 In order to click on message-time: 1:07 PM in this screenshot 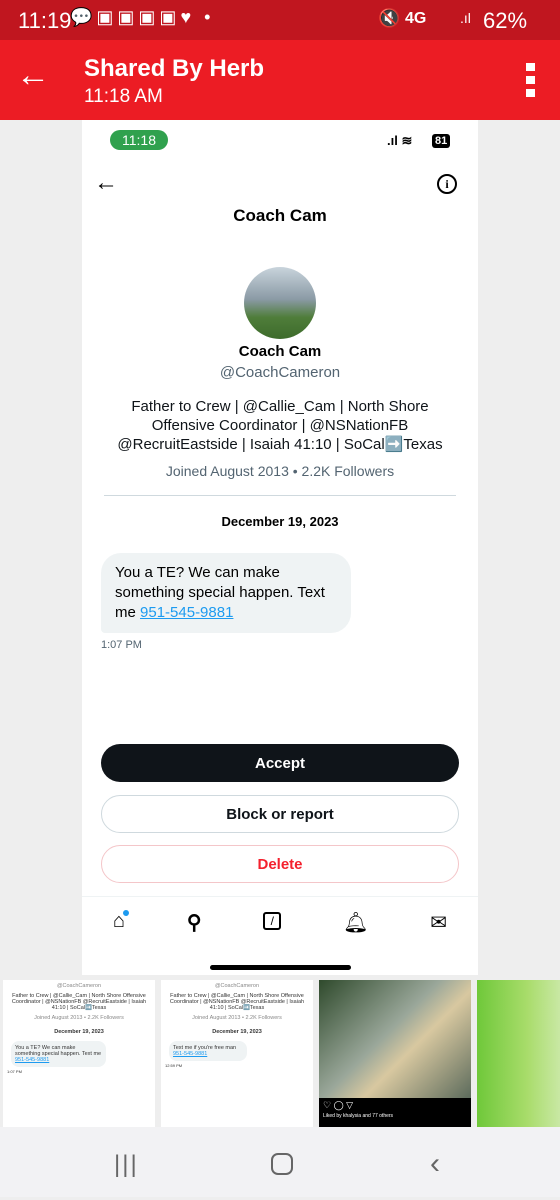, I will do `click(121, 645)`.